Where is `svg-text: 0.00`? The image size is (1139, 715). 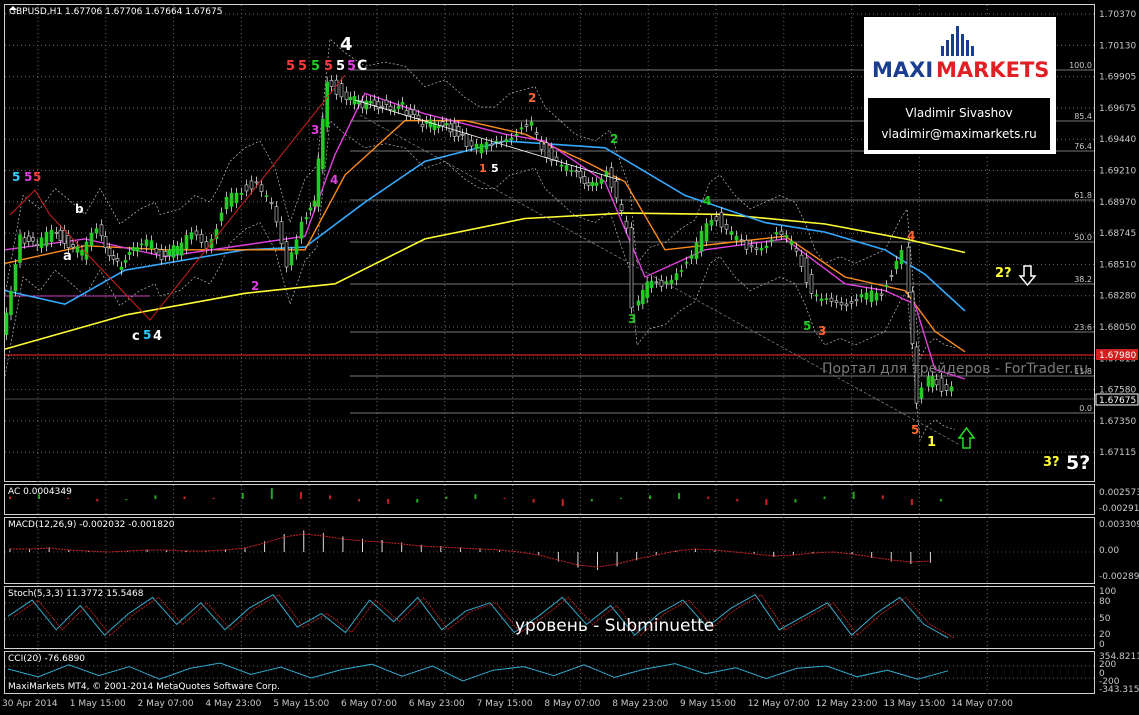
svg-text: 0.00 is located at coordinates (1109, 551).